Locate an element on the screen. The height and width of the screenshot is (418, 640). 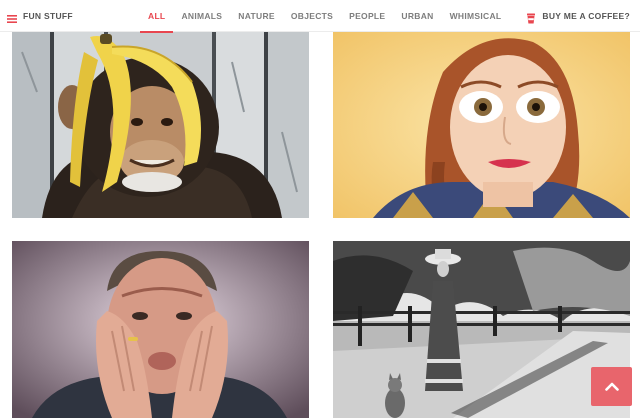
back-to-top-button is located at coordinates (611, 386).